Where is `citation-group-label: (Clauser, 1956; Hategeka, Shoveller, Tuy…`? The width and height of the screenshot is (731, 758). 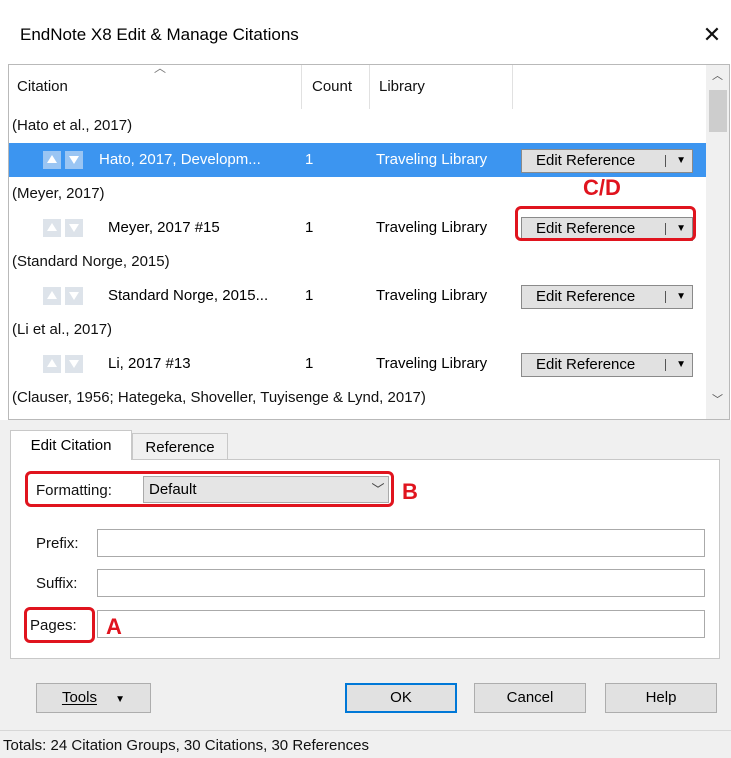
citation-group-label: (Clauser, 1956; Hategeka, Shoveller, Tuy… is located at coordinates (219, 397).